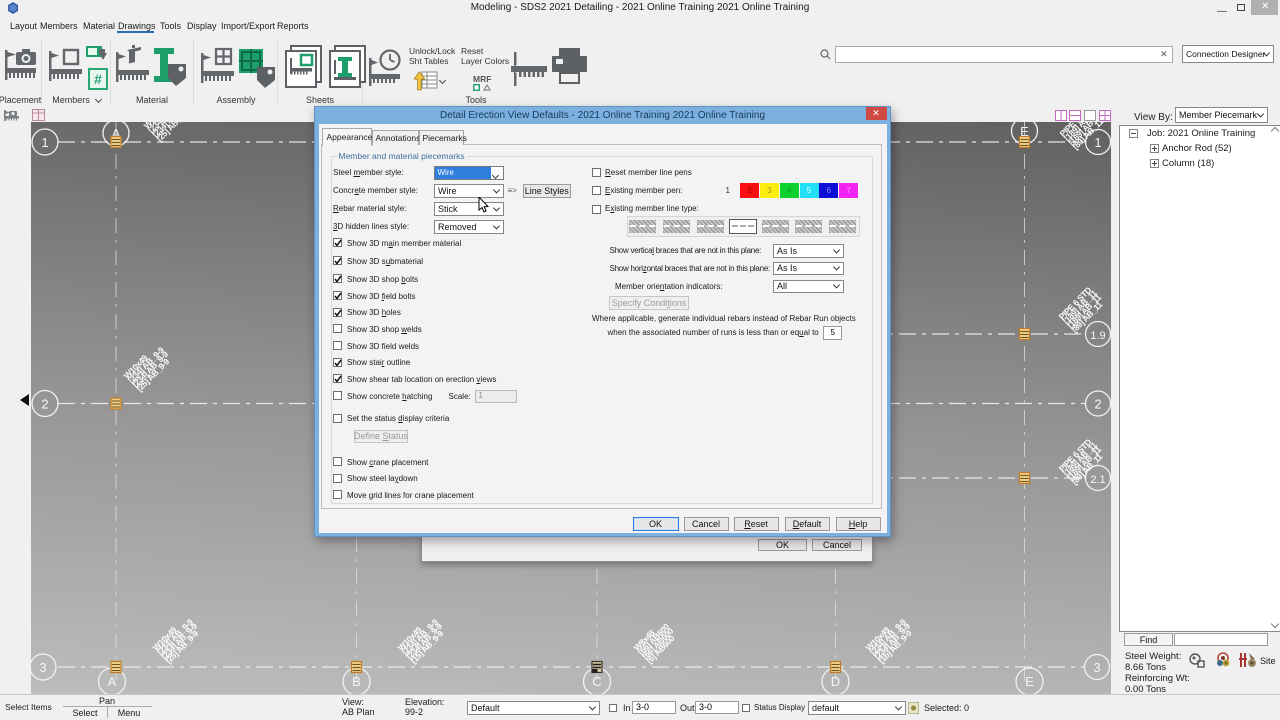 Image resolution: width=1280 pixels, height=720 pixels. I want to click on svg-text: D, so click(835, 681).